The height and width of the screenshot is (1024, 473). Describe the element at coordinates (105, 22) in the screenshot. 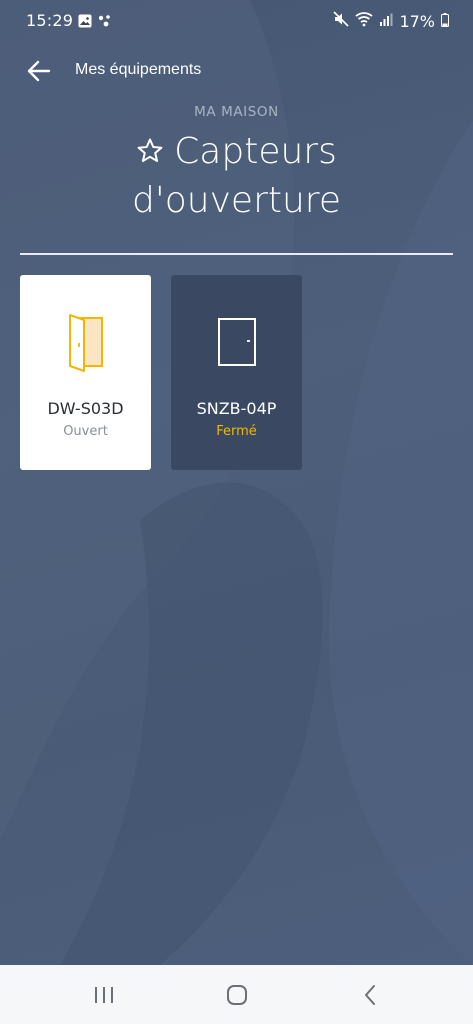

I see `assistant-dots-icon` at that location.